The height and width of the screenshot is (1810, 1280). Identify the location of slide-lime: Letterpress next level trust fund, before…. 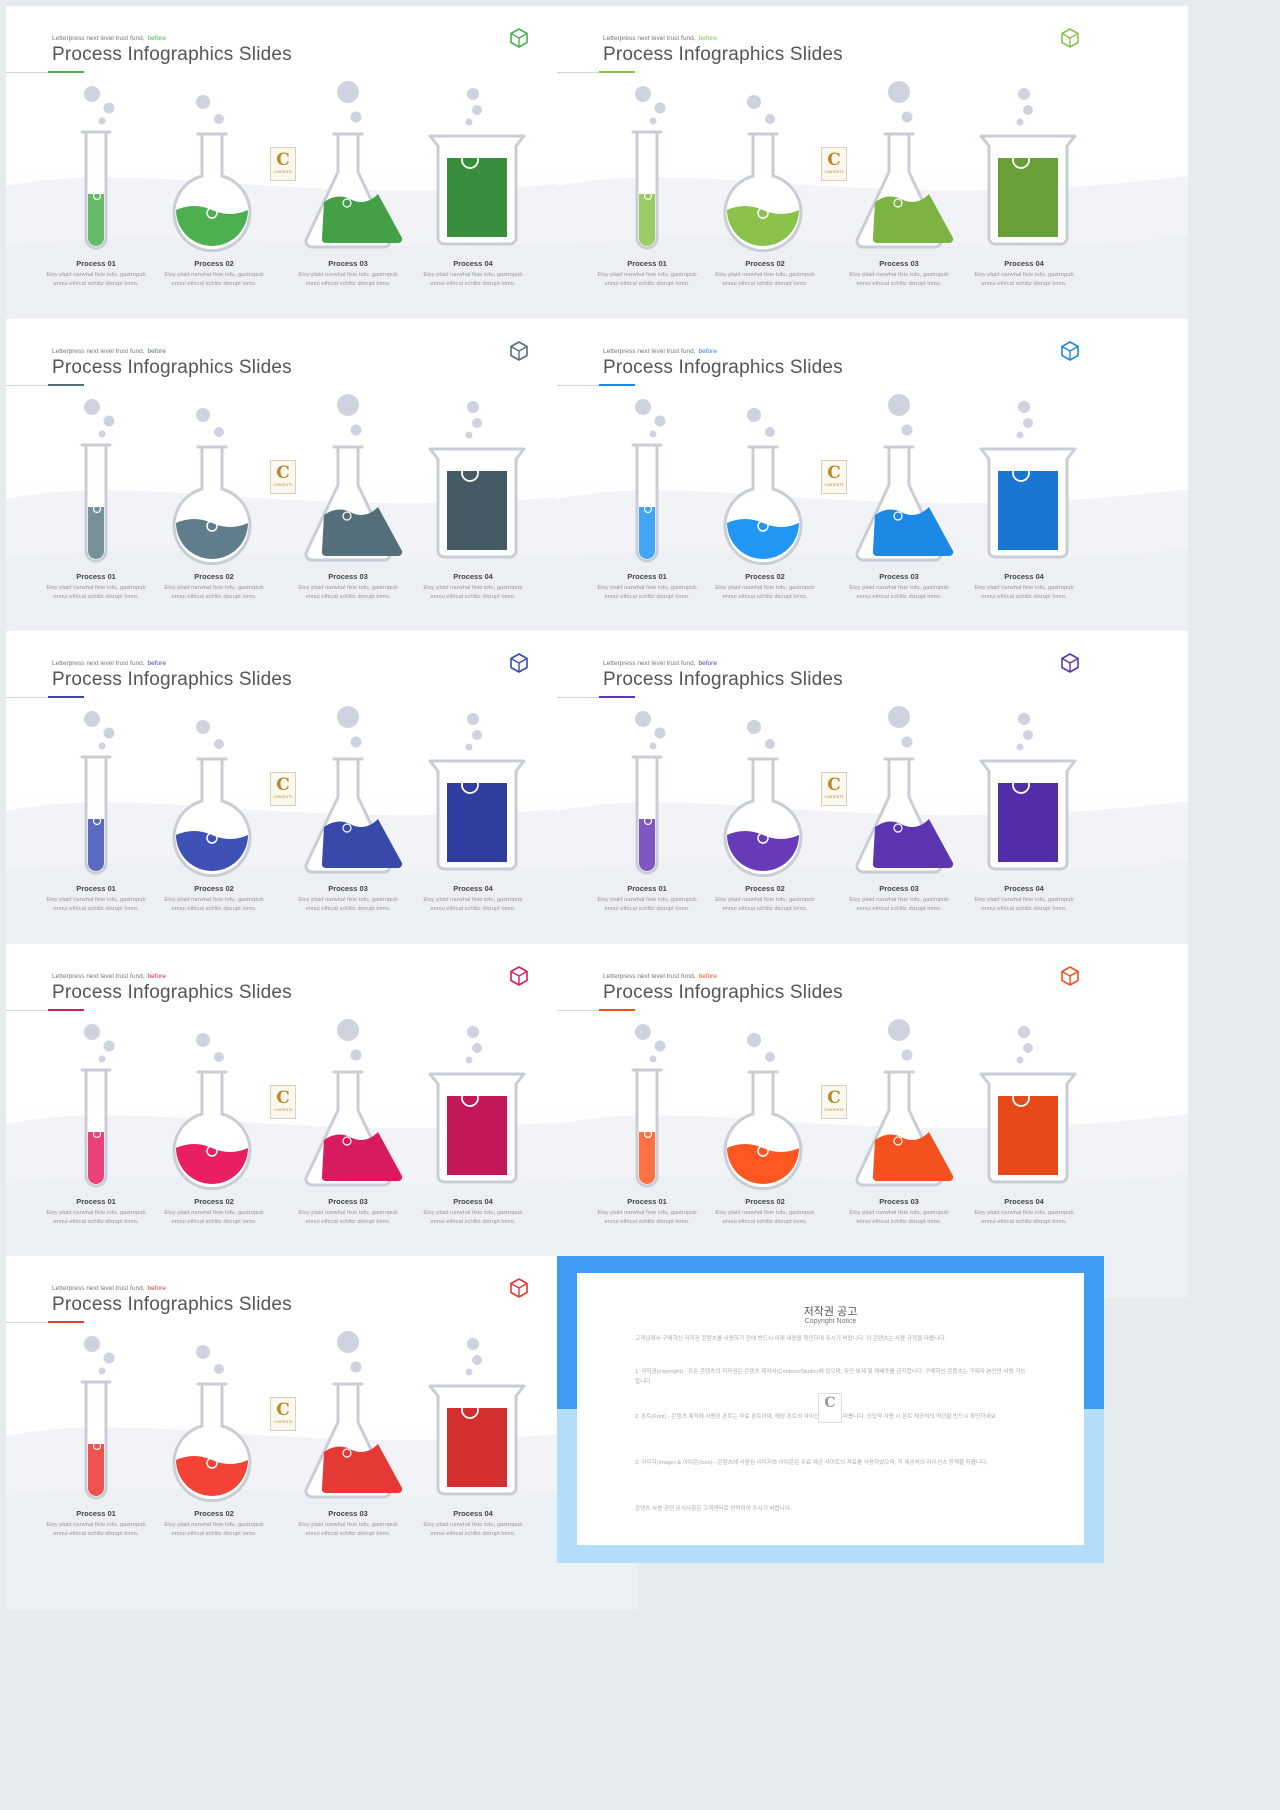
(872, 183).